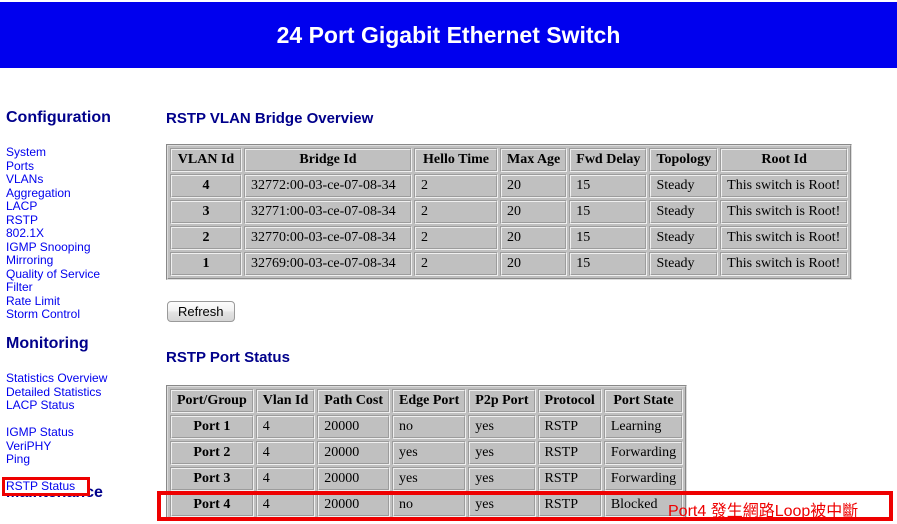  What do you see at coordinates (354, 401) in the screenshot?
I see `column-header-path-cost: Path Cost` at bounding box center [354, 401].